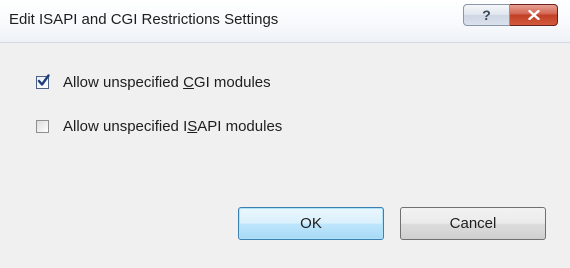 The width and height of the screenshot is (570, 268). I want to click on close-x-icon, so click(533, 15).